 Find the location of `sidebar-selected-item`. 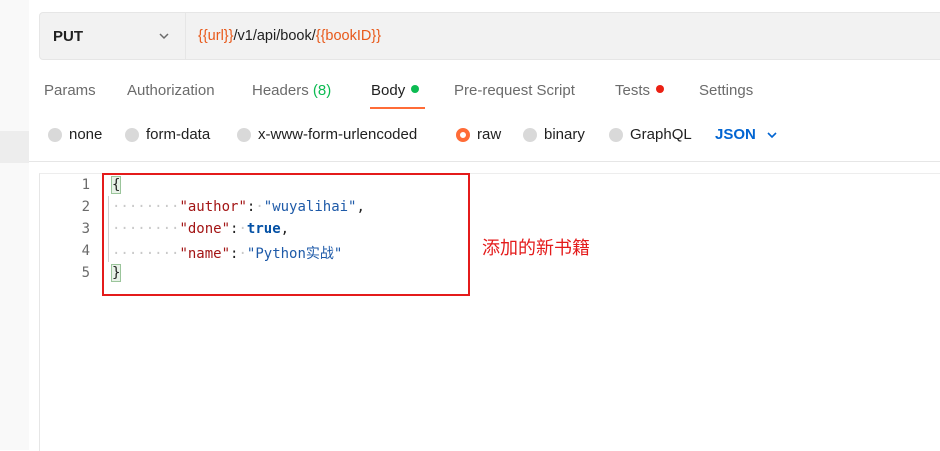

sidebar-selected-item is located at coordinates (14, 147).